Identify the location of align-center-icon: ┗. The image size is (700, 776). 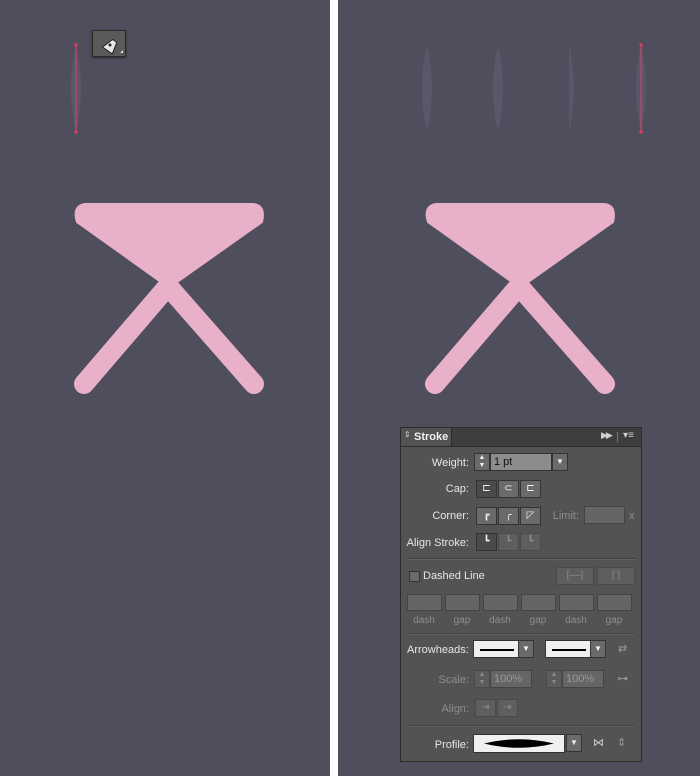
(486, 541).